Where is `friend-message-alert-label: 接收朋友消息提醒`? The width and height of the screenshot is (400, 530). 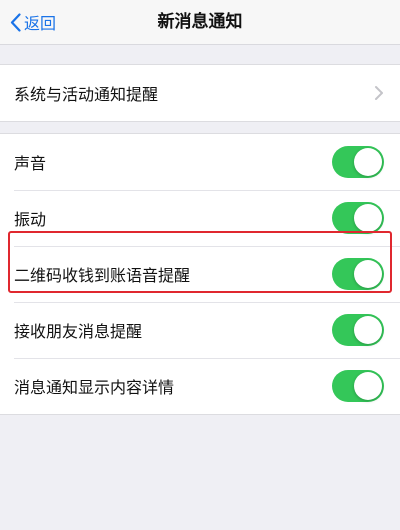 friend-message-alert-label: 接收朋友消息提醒 is located at coordinates (78, 331).